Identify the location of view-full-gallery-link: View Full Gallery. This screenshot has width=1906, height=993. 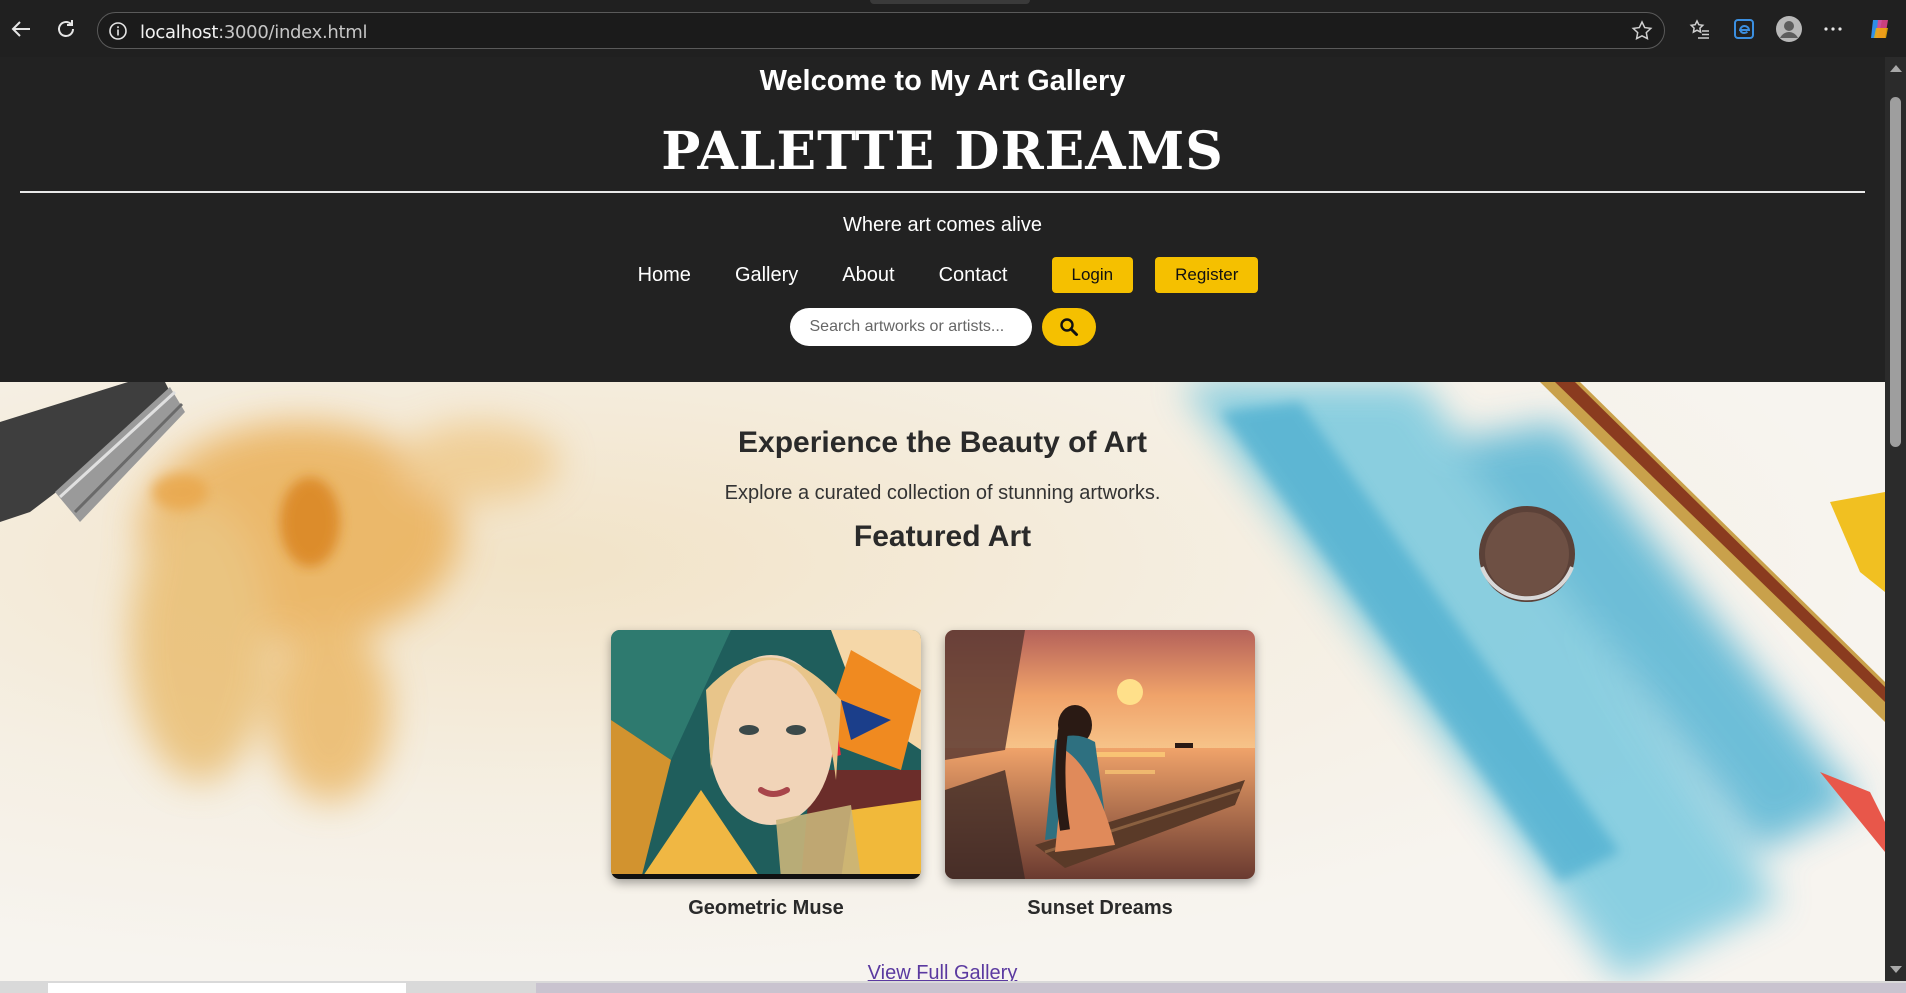
(942, 971).